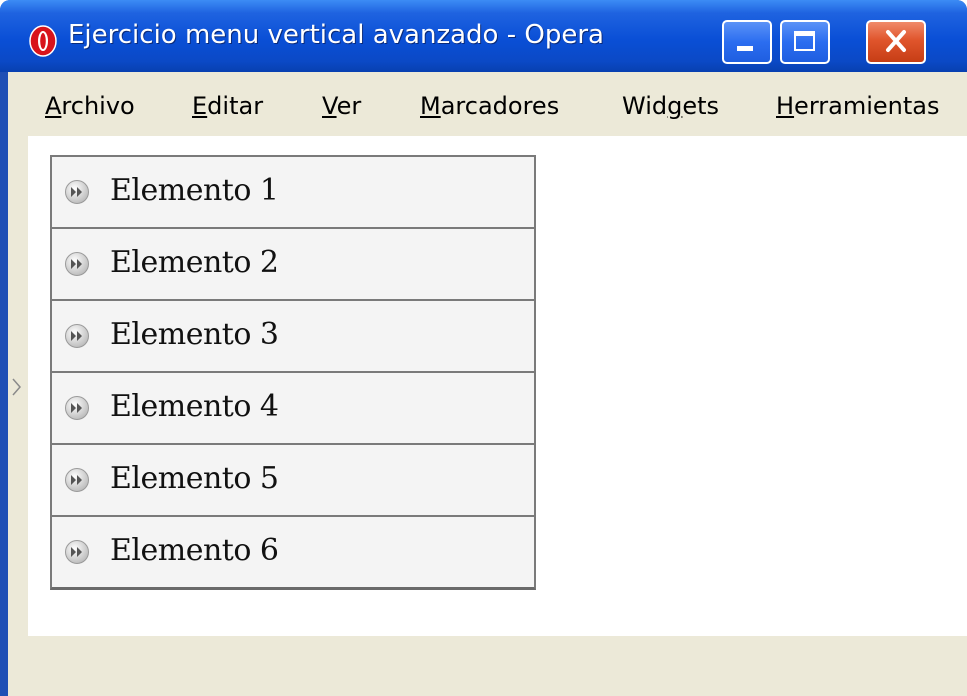  I want to click on close-button, so click(896, 42).